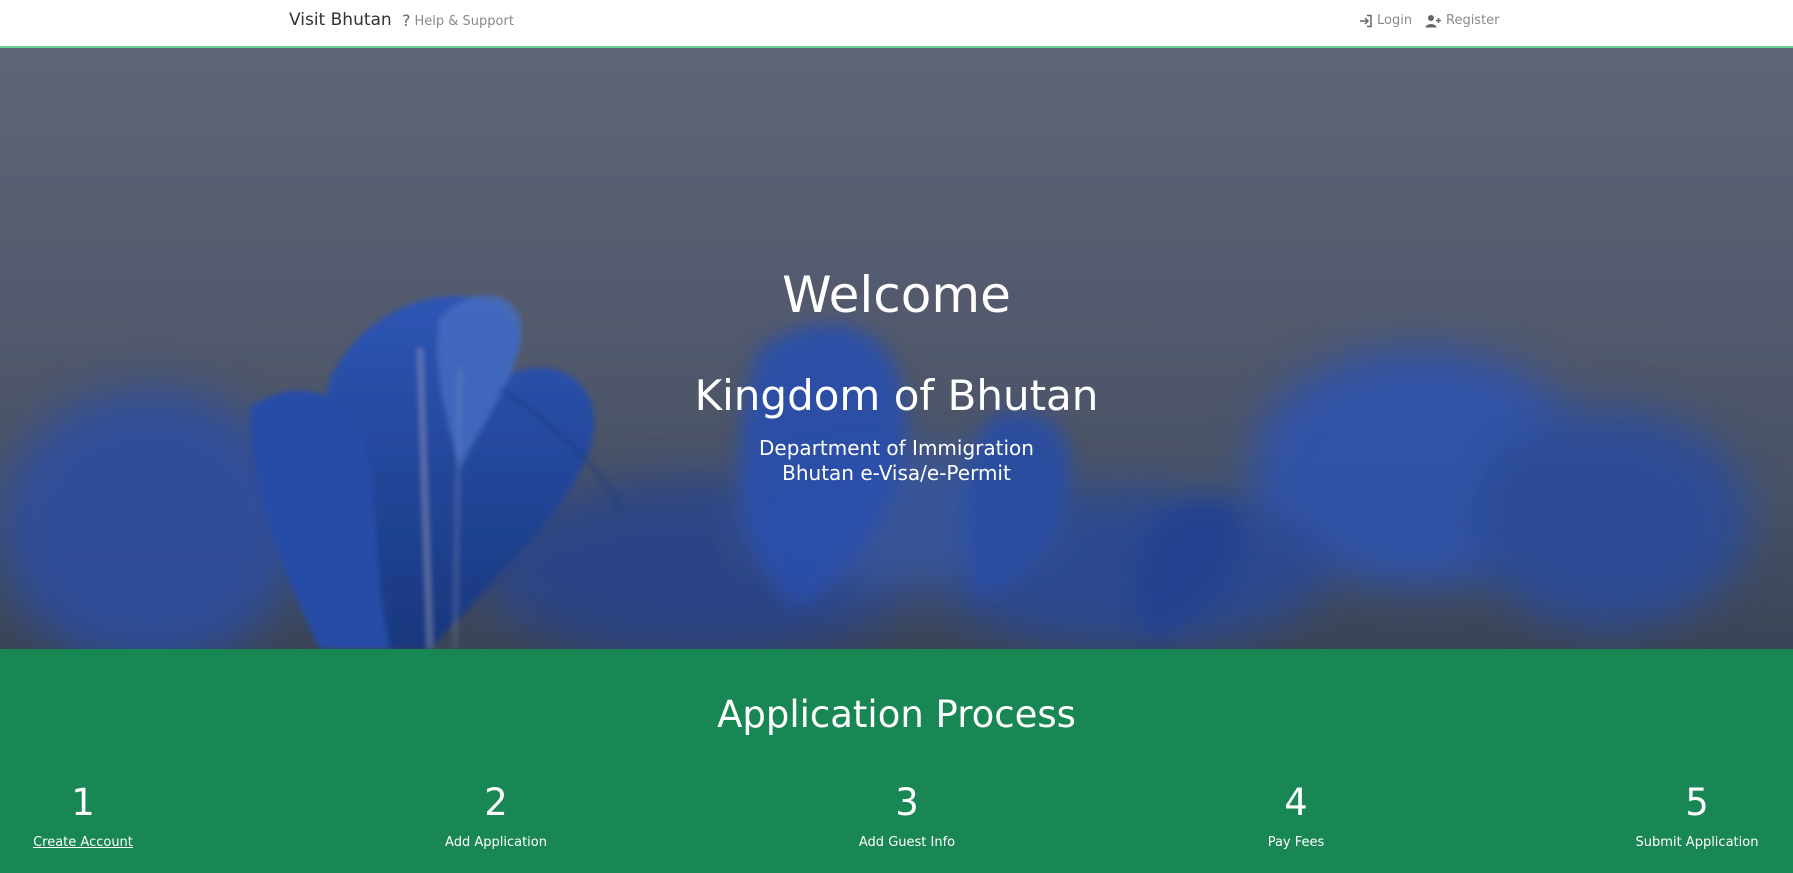 The height and width of the screenshot is (873, 1793). I want to click on process-step-add-guest-info: 3 Add Guest Info, so click(907, 817).